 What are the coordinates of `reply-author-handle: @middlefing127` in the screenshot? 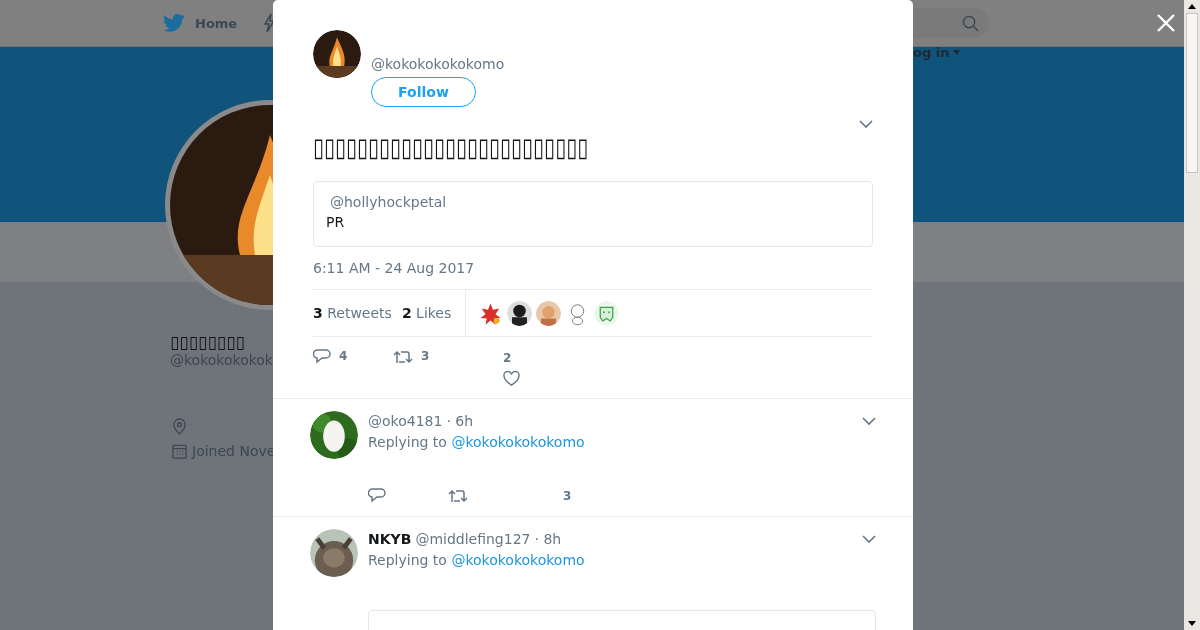 It's located at (473, 538).